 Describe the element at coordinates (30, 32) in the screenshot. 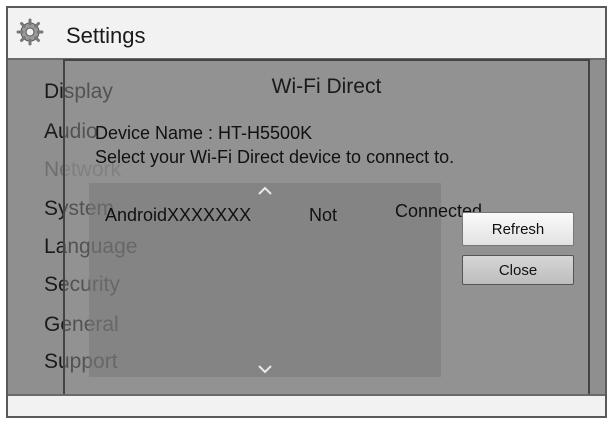

I see `gear-icon` at that location.